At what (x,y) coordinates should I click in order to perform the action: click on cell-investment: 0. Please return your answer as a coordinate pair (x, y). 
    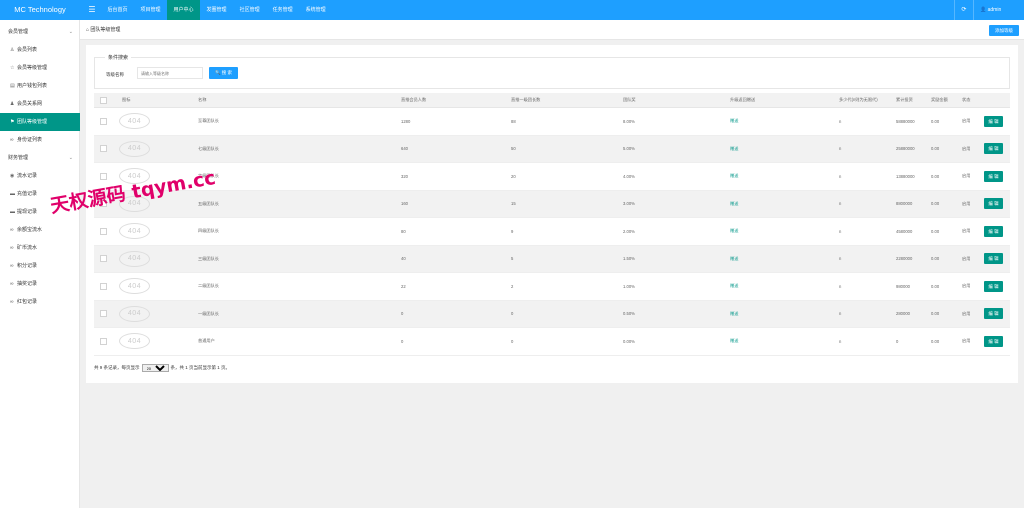
    Looking at the image, I should click on (897, 341).